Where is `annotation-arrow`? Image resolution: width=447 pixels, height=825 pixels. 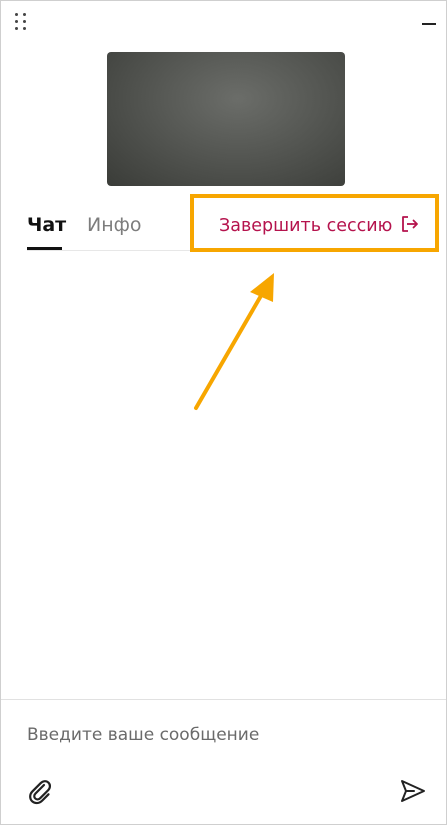
annotation-arrow is located at coordinates (234, 341).